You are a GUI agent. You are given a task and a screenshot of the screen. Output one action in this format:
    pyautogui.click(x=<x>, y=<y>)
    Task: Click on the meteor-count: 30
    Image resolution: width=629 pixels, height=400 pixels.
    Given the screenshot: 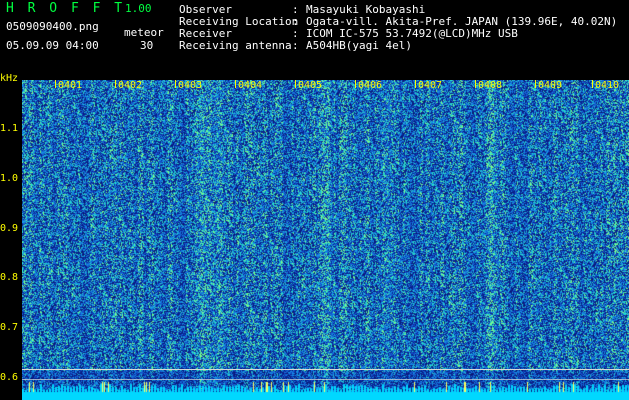 What is the action you would take?
    pyautogui.click(x=147, y=45)
    